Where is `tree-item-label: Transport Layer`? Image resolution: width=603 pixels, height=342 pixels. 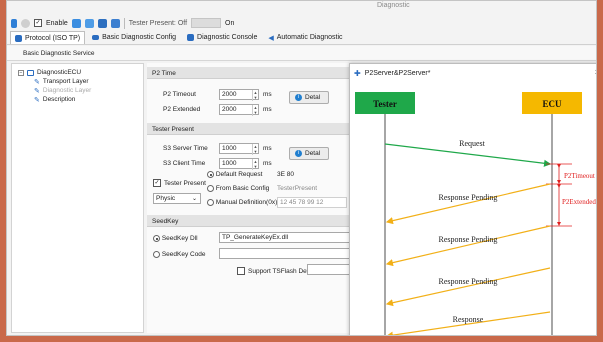
tree-item-label: Transport Layer is located at coordinates (65, 81).